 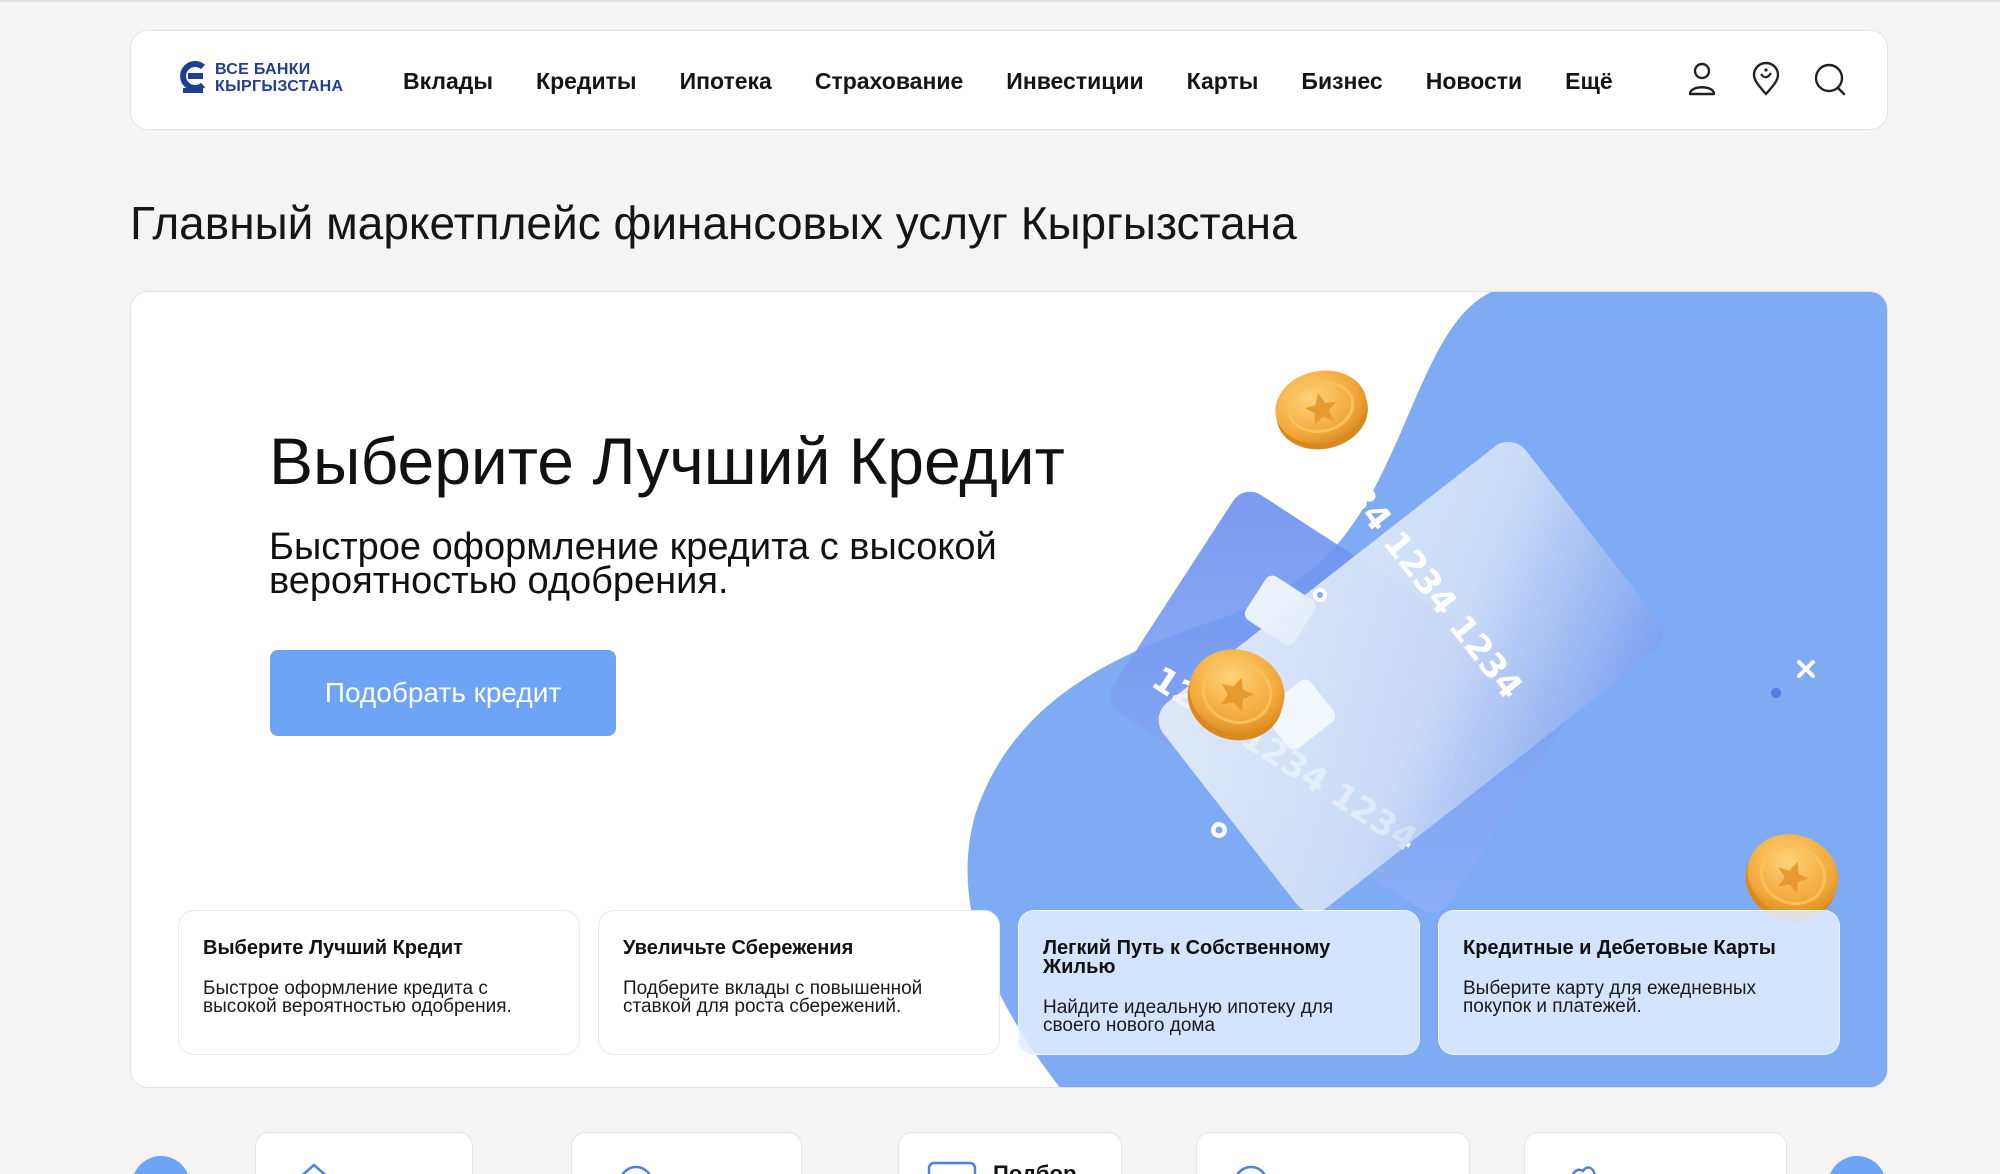 What do you see at coordinates (1341, 81) in the screenshot?
I see `nav-item-business: Бизнес` at bounding box center [1341, 81].